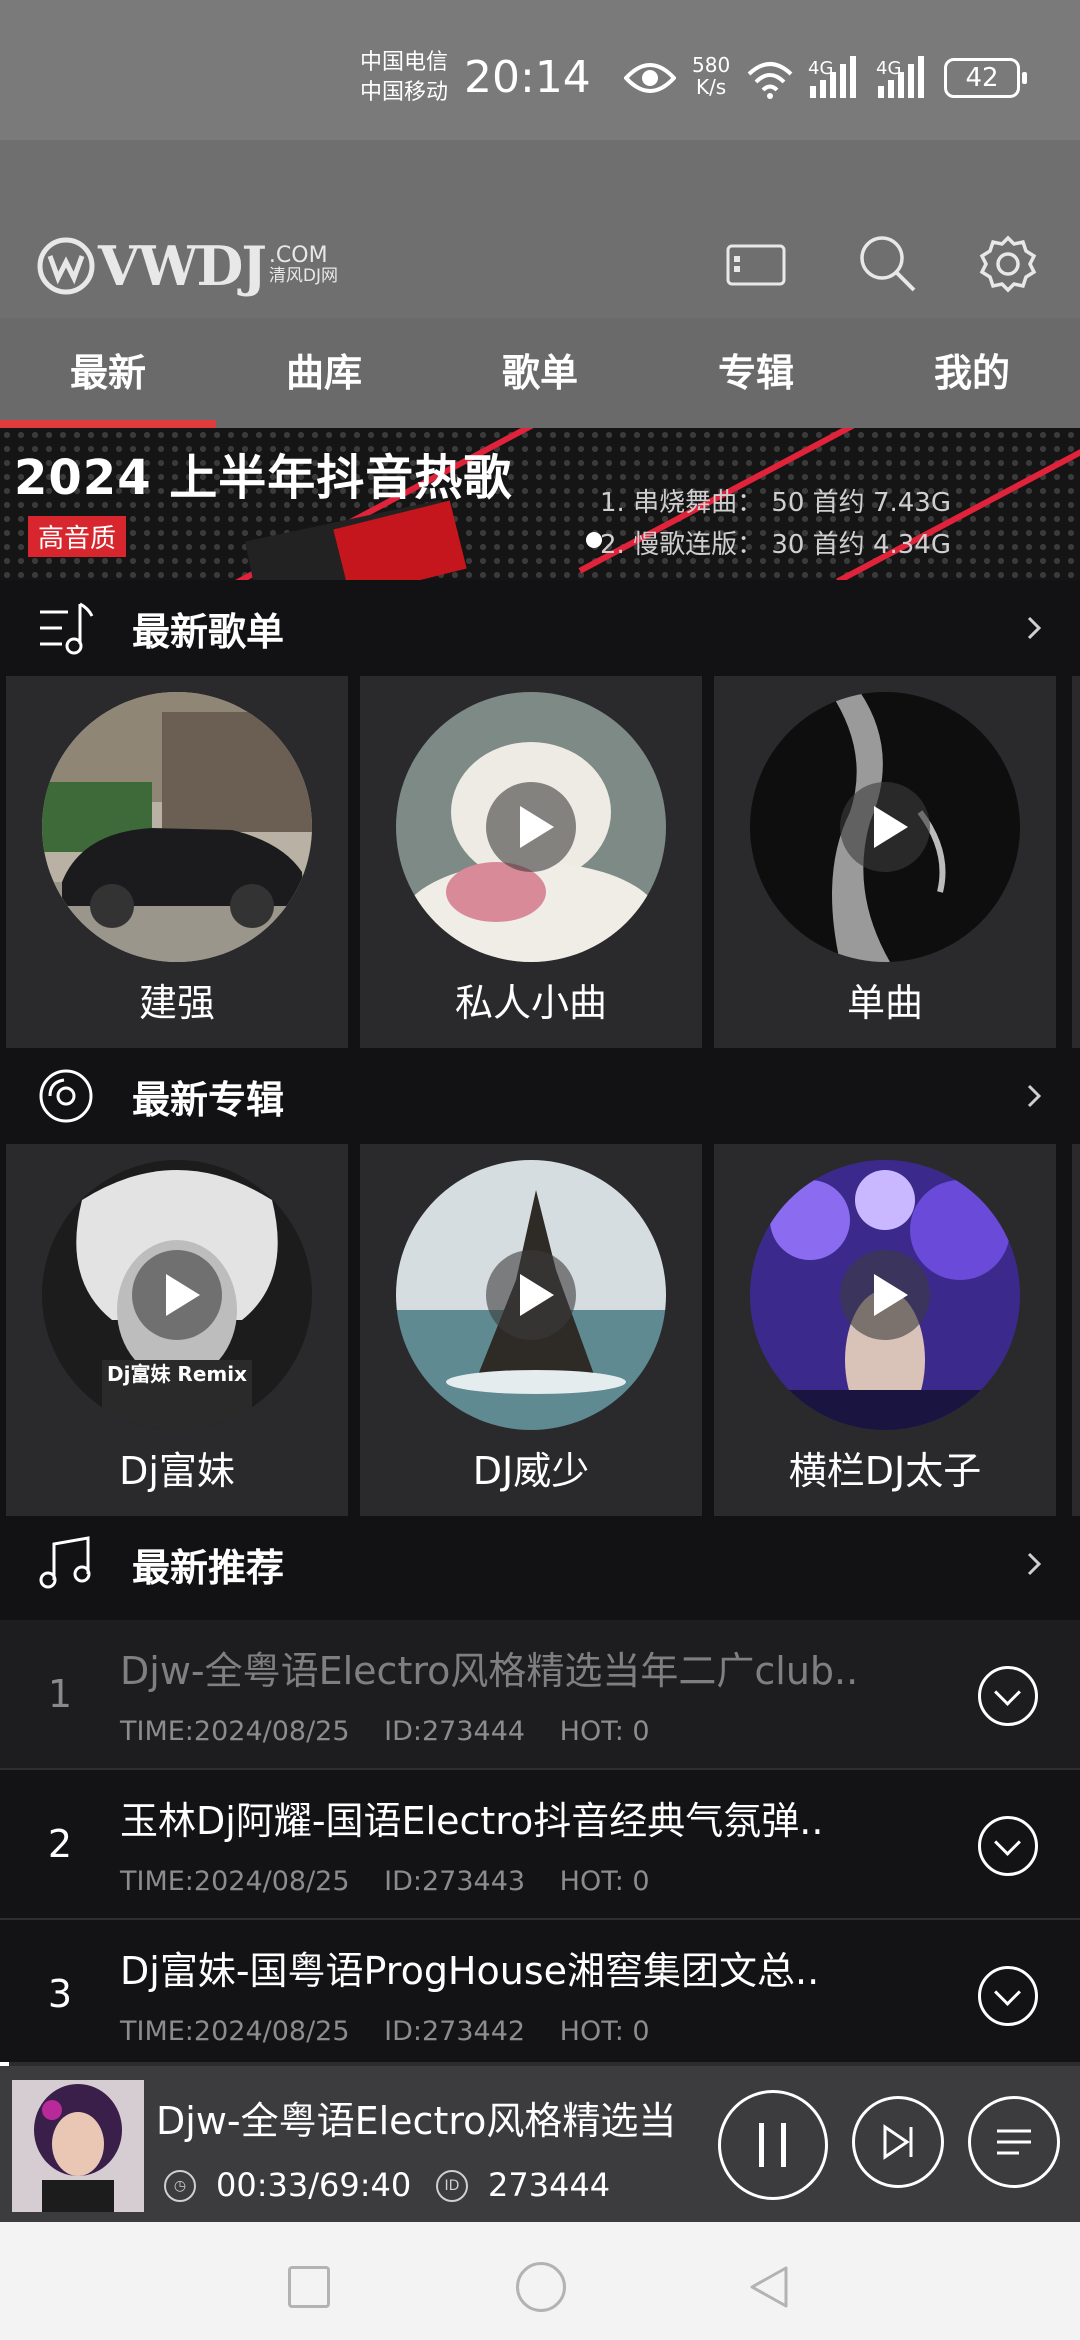 The height and width of the screenshot is (2340, 1080). Describe the element at coordinates (404, 78) in the screenshot. I see `carrier-names: 中国电信 中国移动` at that location.